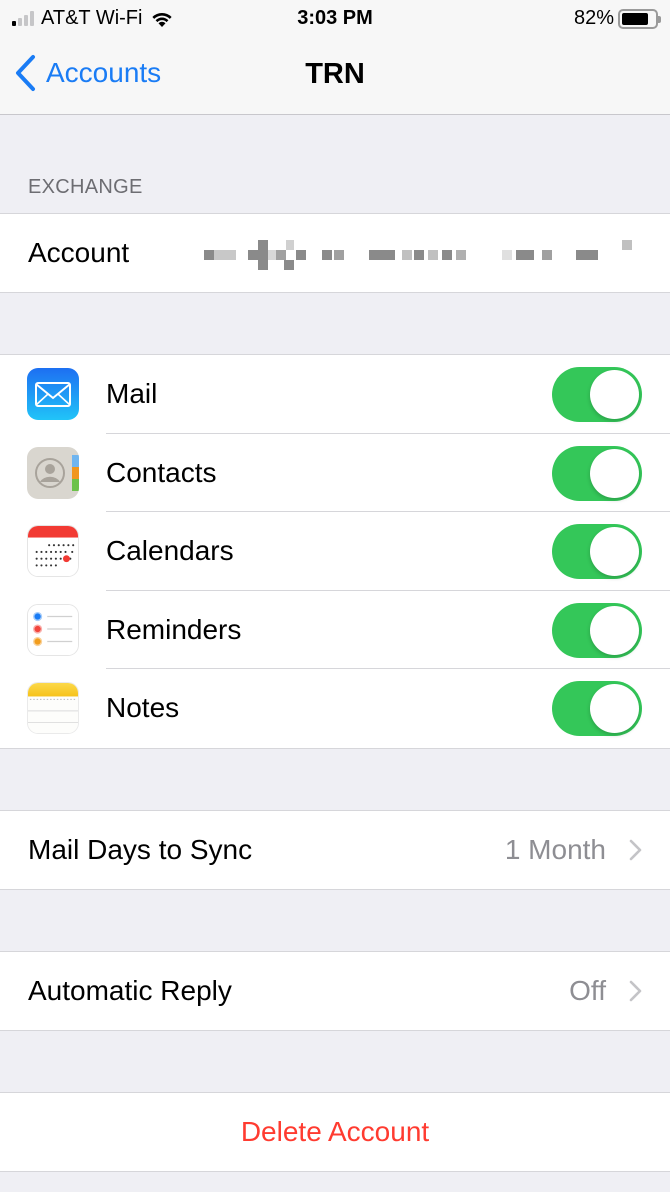 This screenshot has height=1192, width=670. Describe the element at coordinates (170, 550) in the screenshot. I see `app-label: Calendars` at that location.